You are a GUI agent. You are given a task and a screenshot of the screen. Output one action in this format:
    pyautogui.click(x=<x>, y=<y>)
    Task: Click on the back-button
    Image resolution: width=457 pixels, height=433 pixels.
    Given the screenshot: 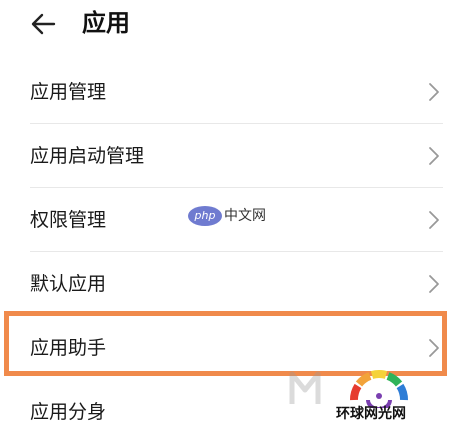 What is the action you would take?
    pyautogui.click(x=44, y=24)
    